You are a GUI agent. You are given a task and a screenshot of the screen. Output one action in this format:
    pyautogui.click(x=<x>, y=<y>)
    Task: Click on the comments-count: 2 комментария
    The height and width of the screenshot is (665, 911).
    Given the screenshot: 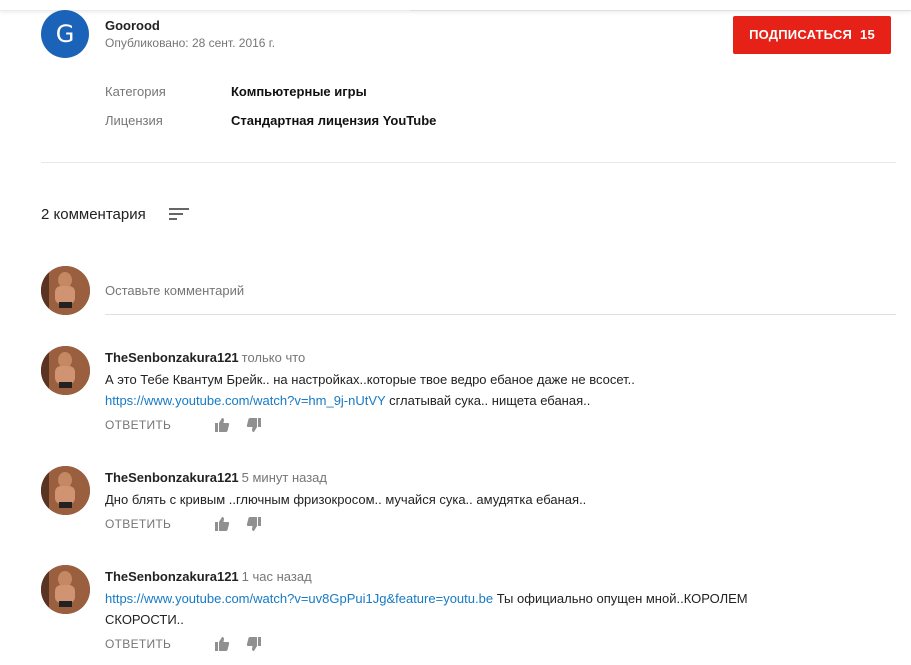 What is the action you would take?
    pyautogui.click(x=93, y=214)
    